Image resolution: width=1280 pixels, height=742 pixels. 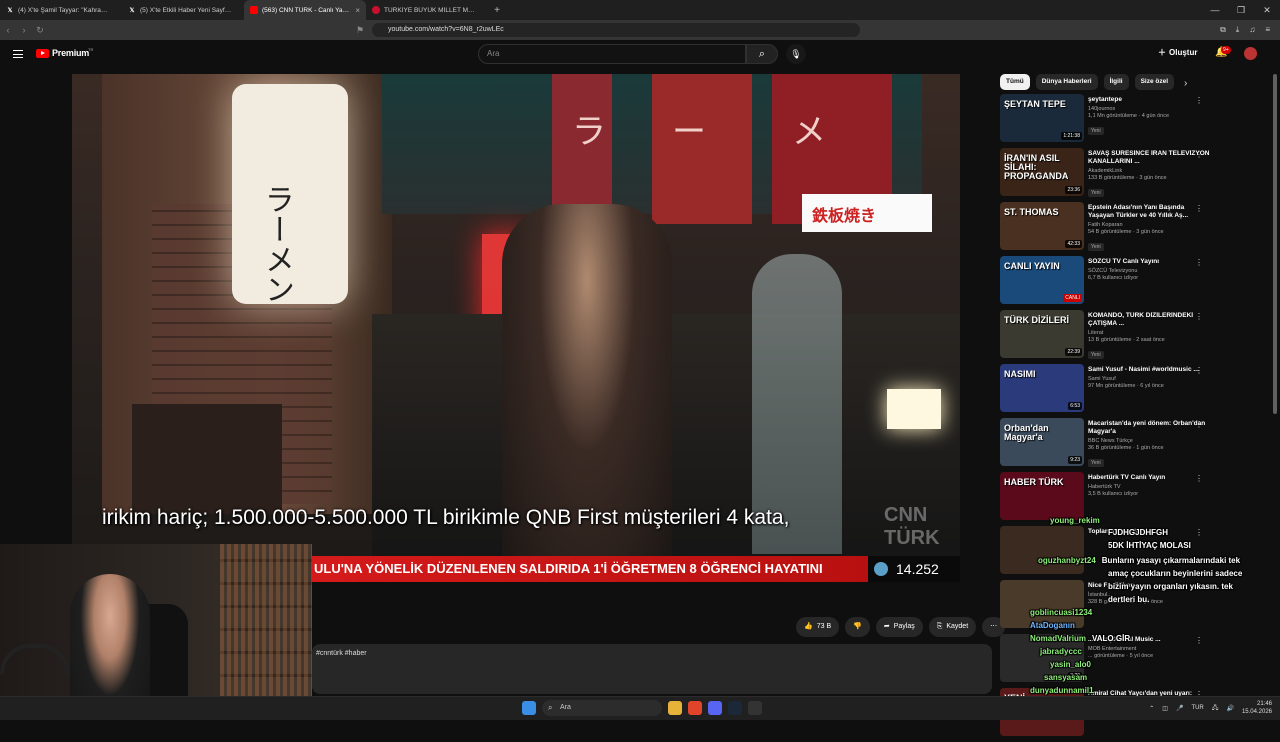 I want to click on windows-start-icon, so click(x=529, y=708).